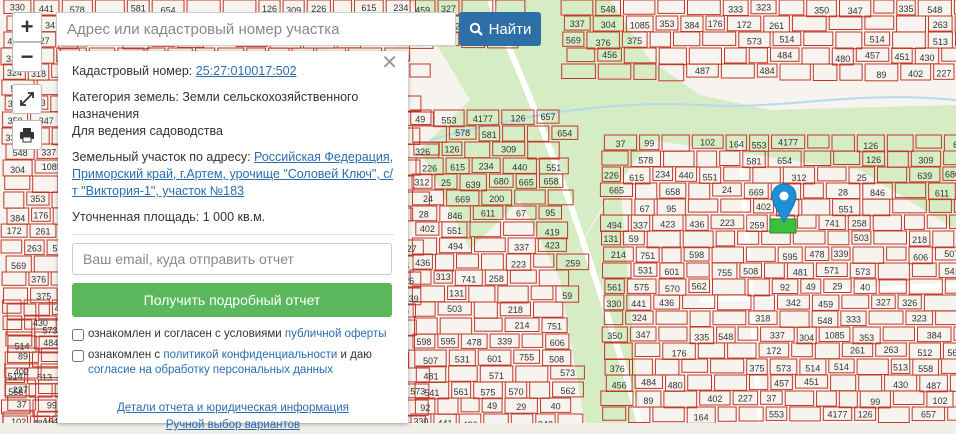 This screenshot has height=434, width=956. I want to click on parcel-number: 350, so click(821, 11).